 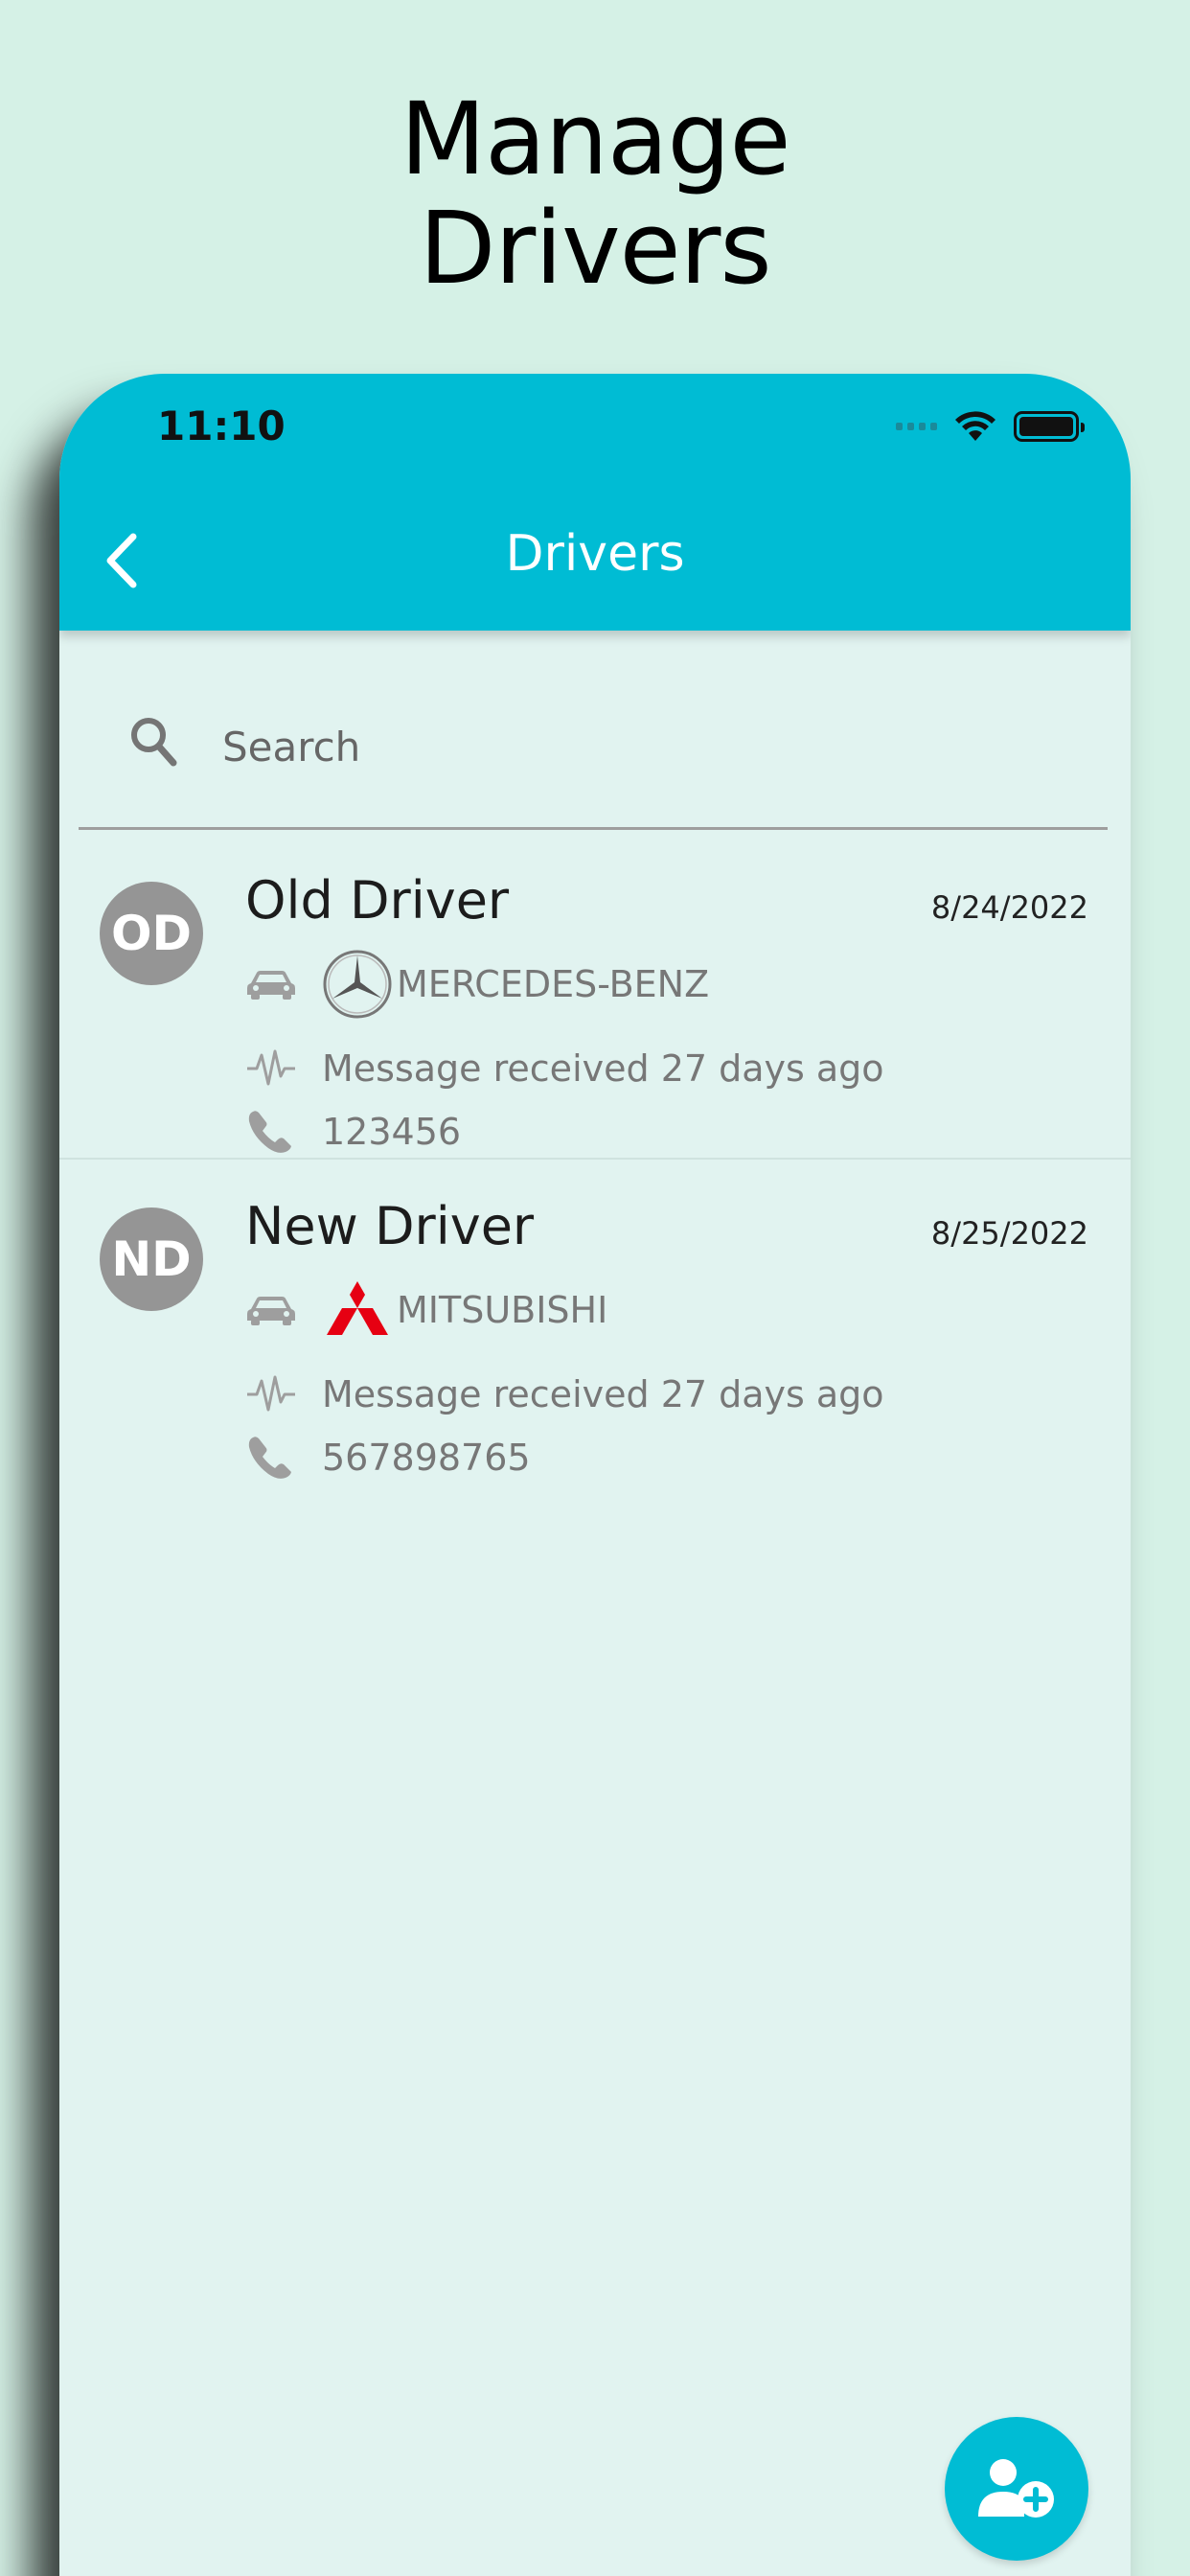 I want to click on promo-headline-line1: Manage, so click(x=595, y=138).